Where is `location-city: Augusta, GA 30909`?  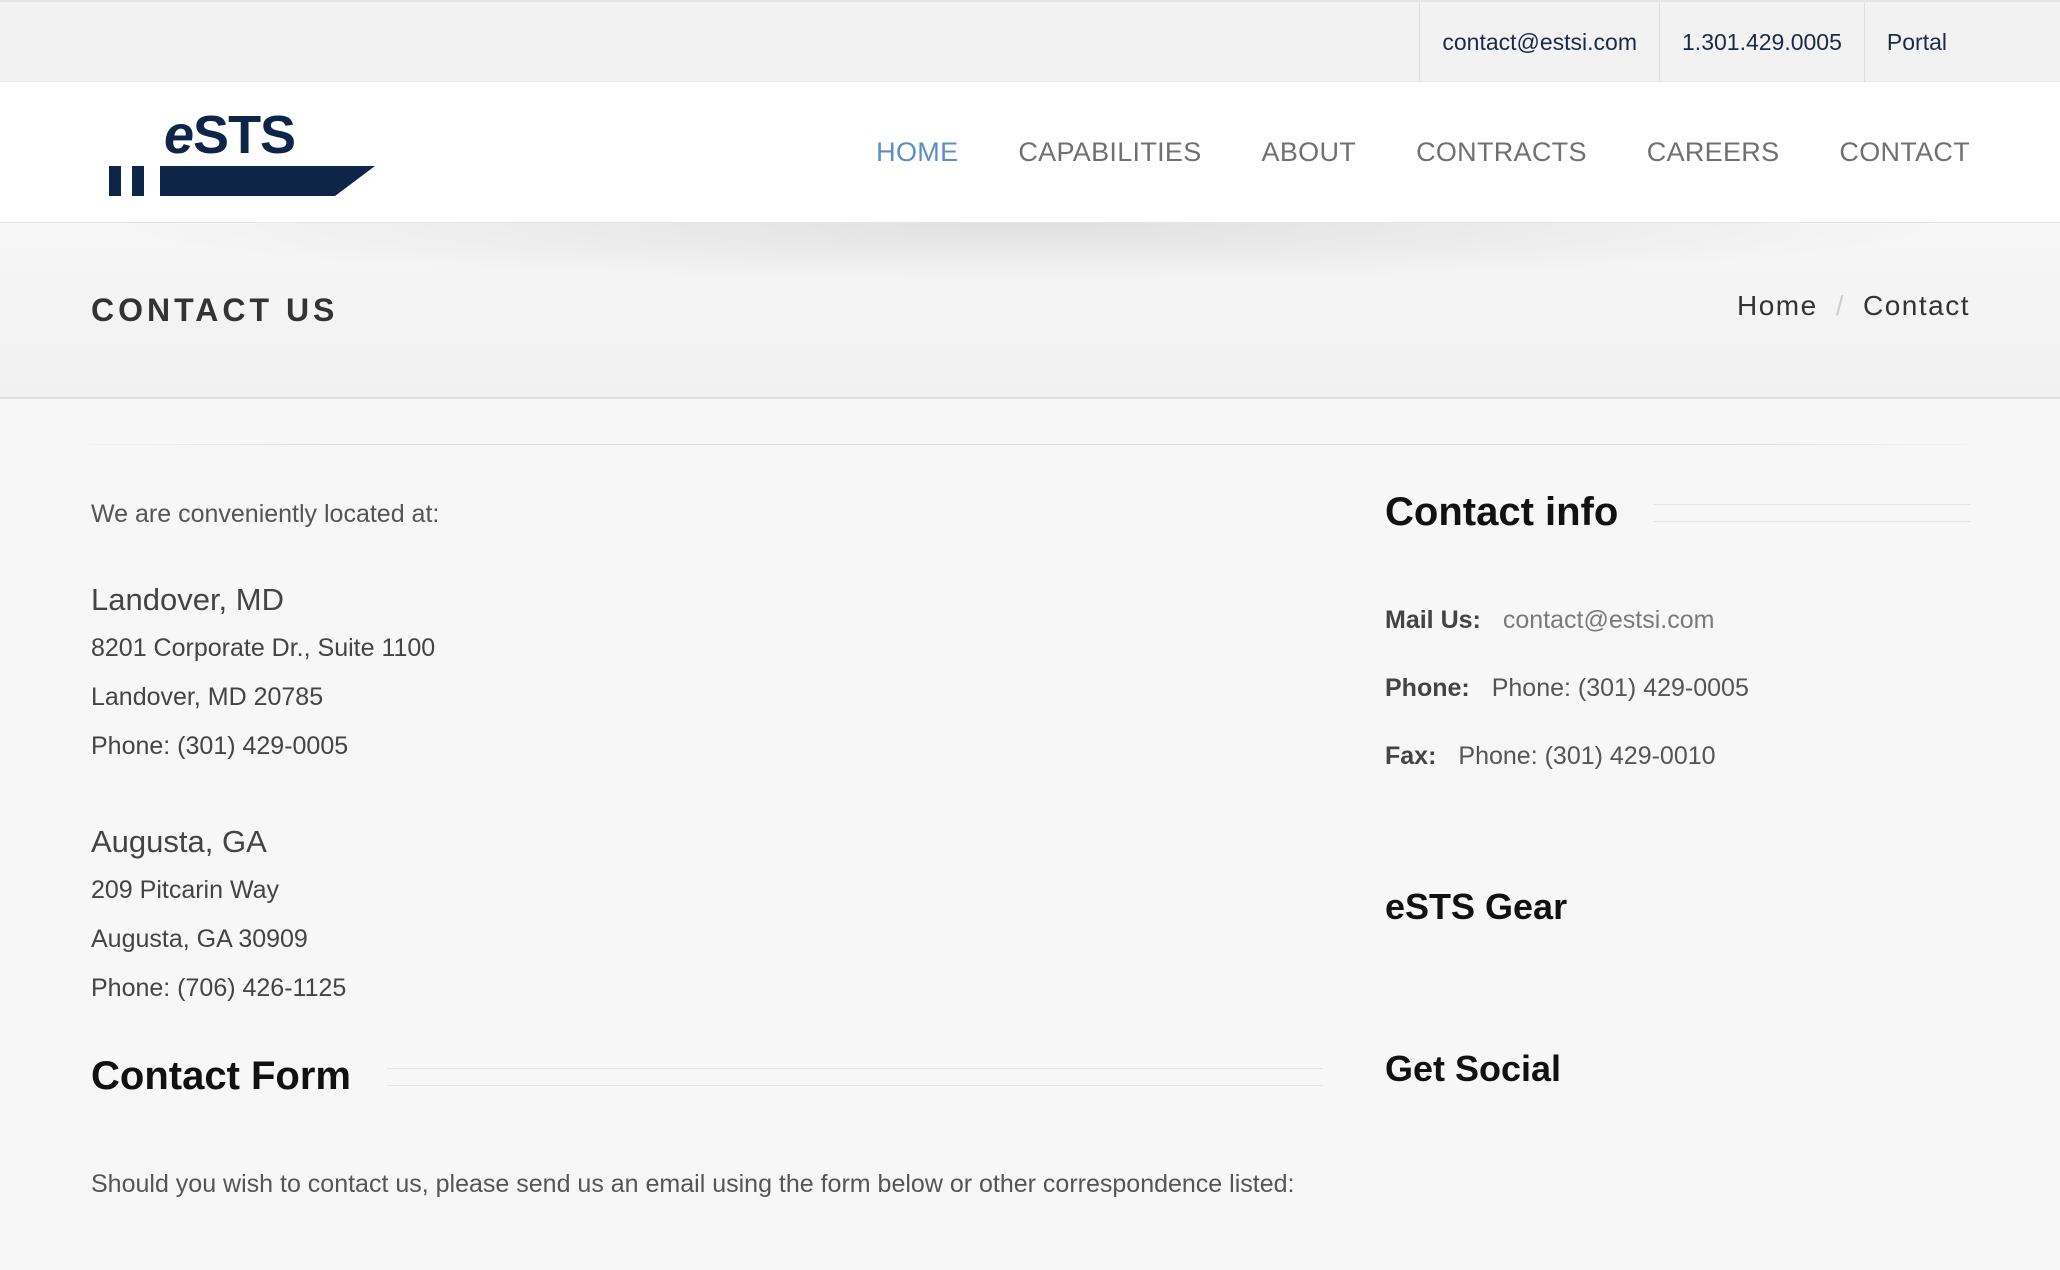 location-city: Augusta, GA 30909 is located at coordinates (199, 939).